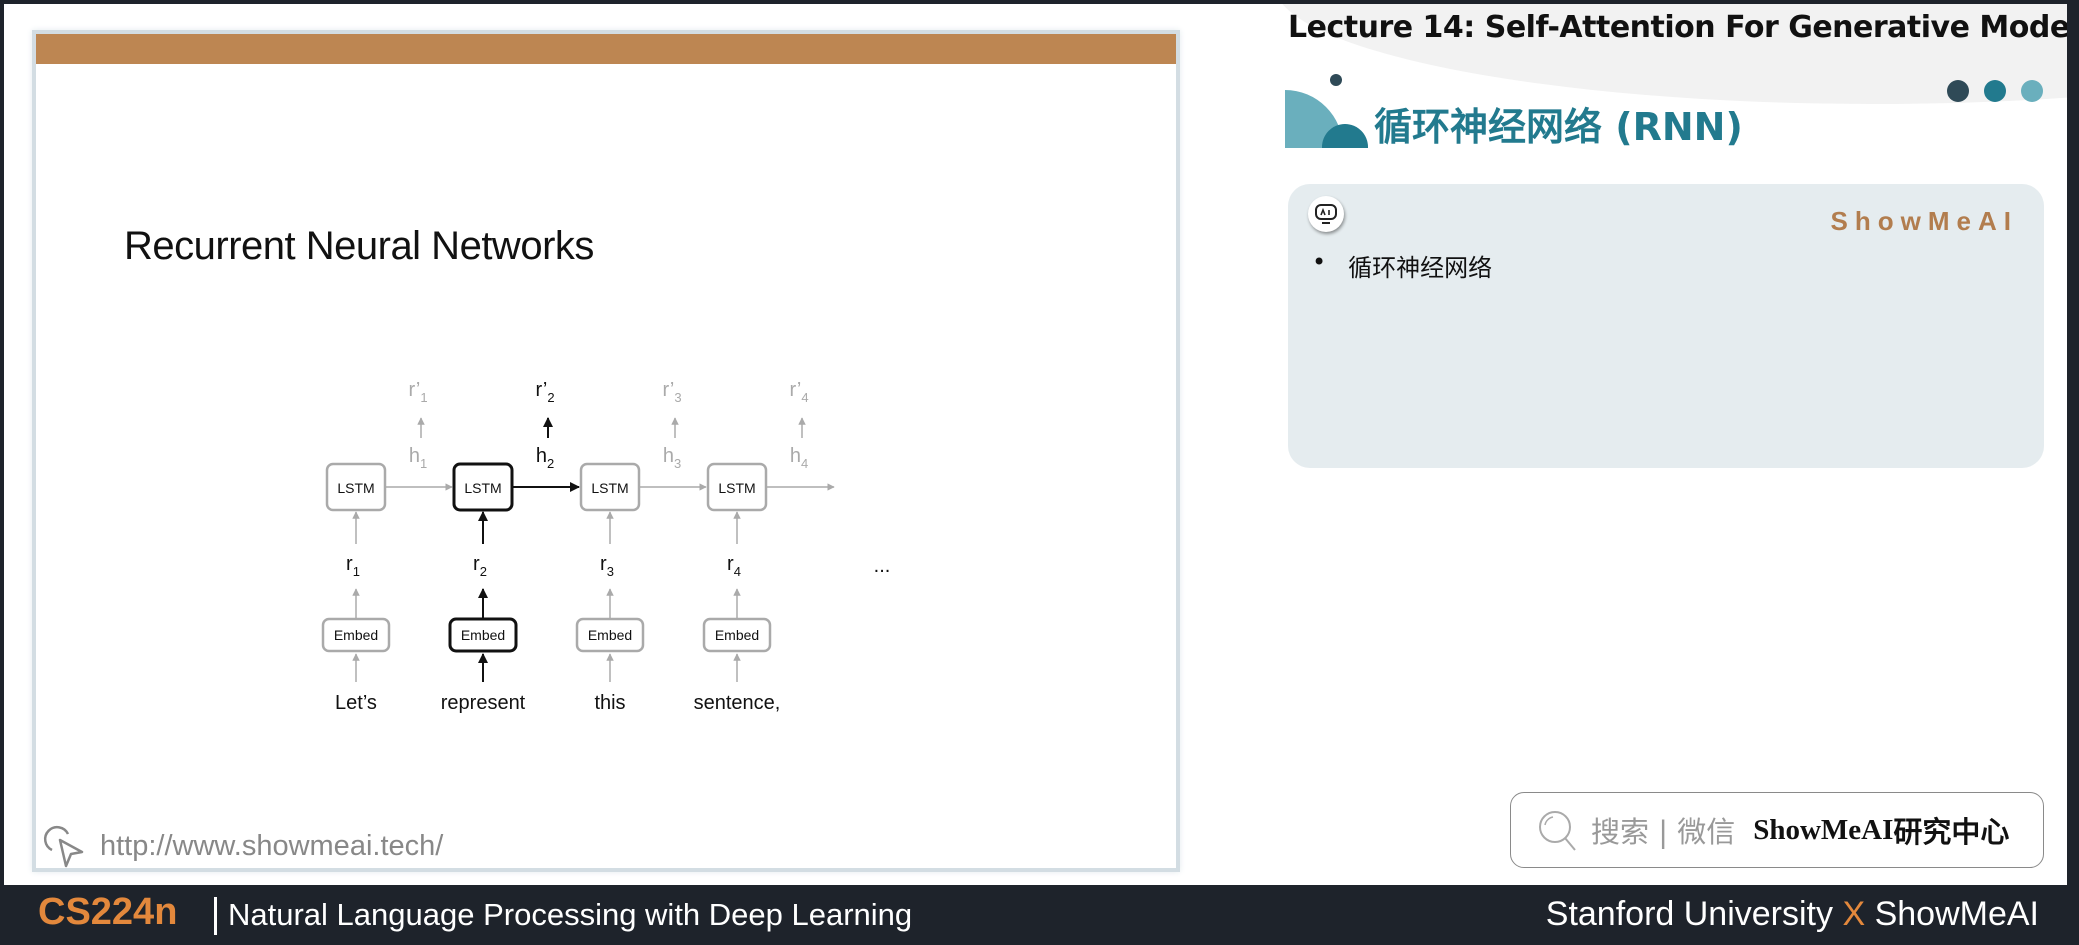 This screenshot has height=945, width=2079. Describe the element at coordinates (1854, 914) in the screenshot. I see `partner-x: X` at that location.